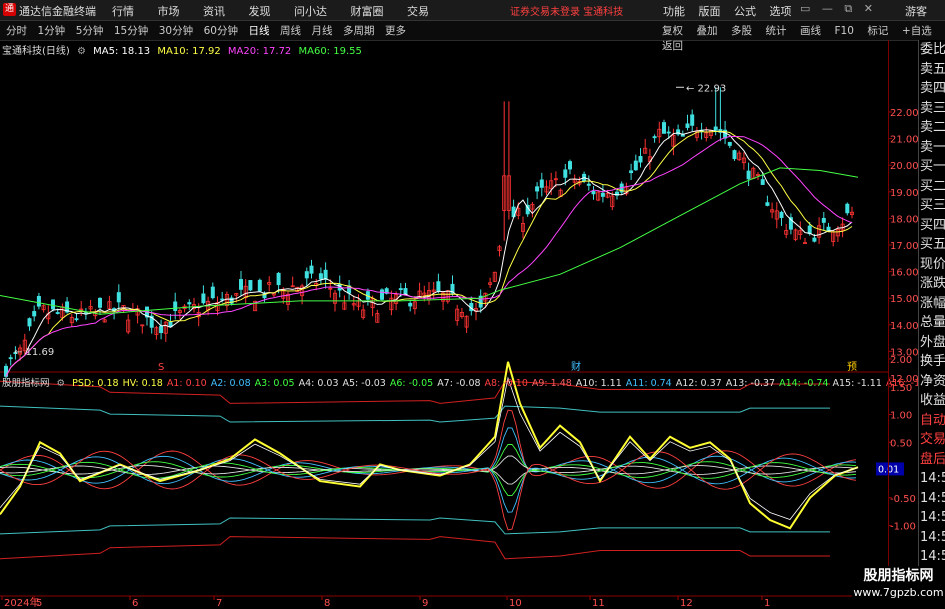  What do you see at coordinates (123, 11) in the screenshot?
I see `menu-hangqing: 行情` at bounding box center [123, 11].